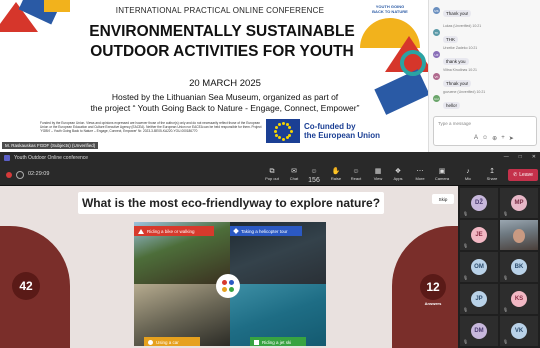  What do you see at coordinates (485, 131) in the screenshot?
I see `chat-compose-box: Type a message A ☺ ⊕ + ➤` at bounding box center [485, 131].